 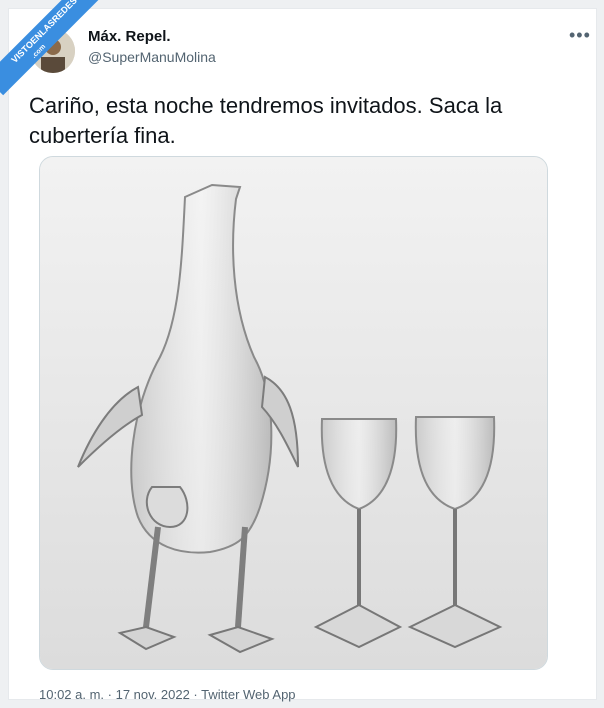 What do you see at coordinates (129, 36) in the screenshot?
I see `author-name: Máx. Repel.` at bounding box center [129, 36].